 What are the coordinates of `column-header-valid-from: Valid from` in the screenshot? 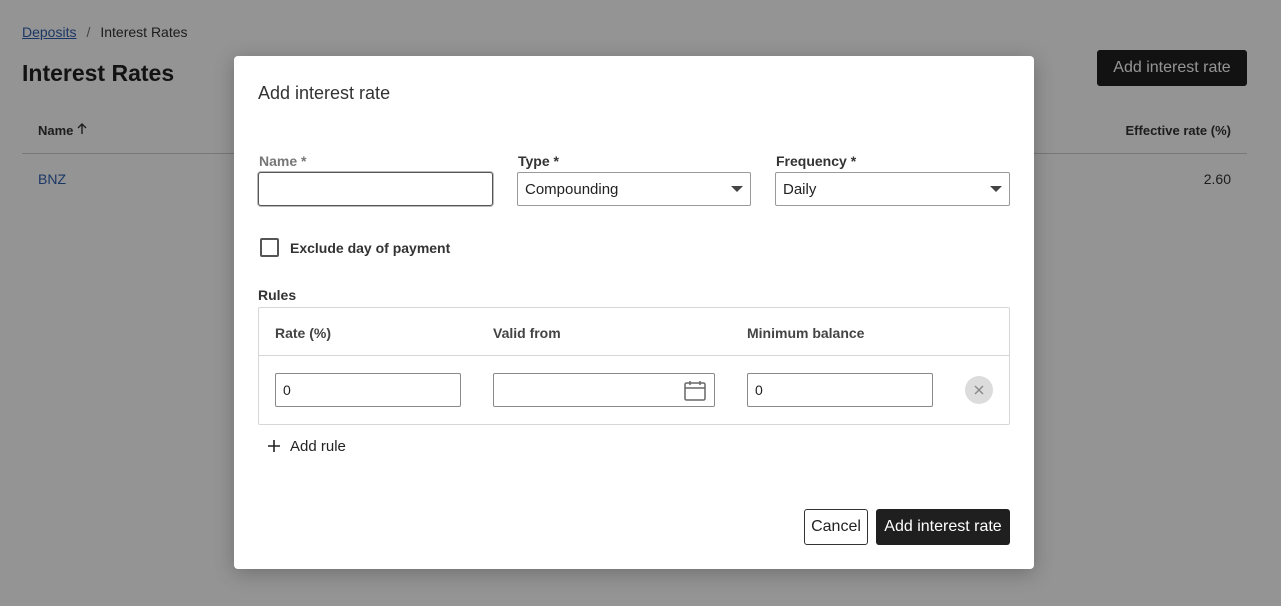 It's located at (527, 333).